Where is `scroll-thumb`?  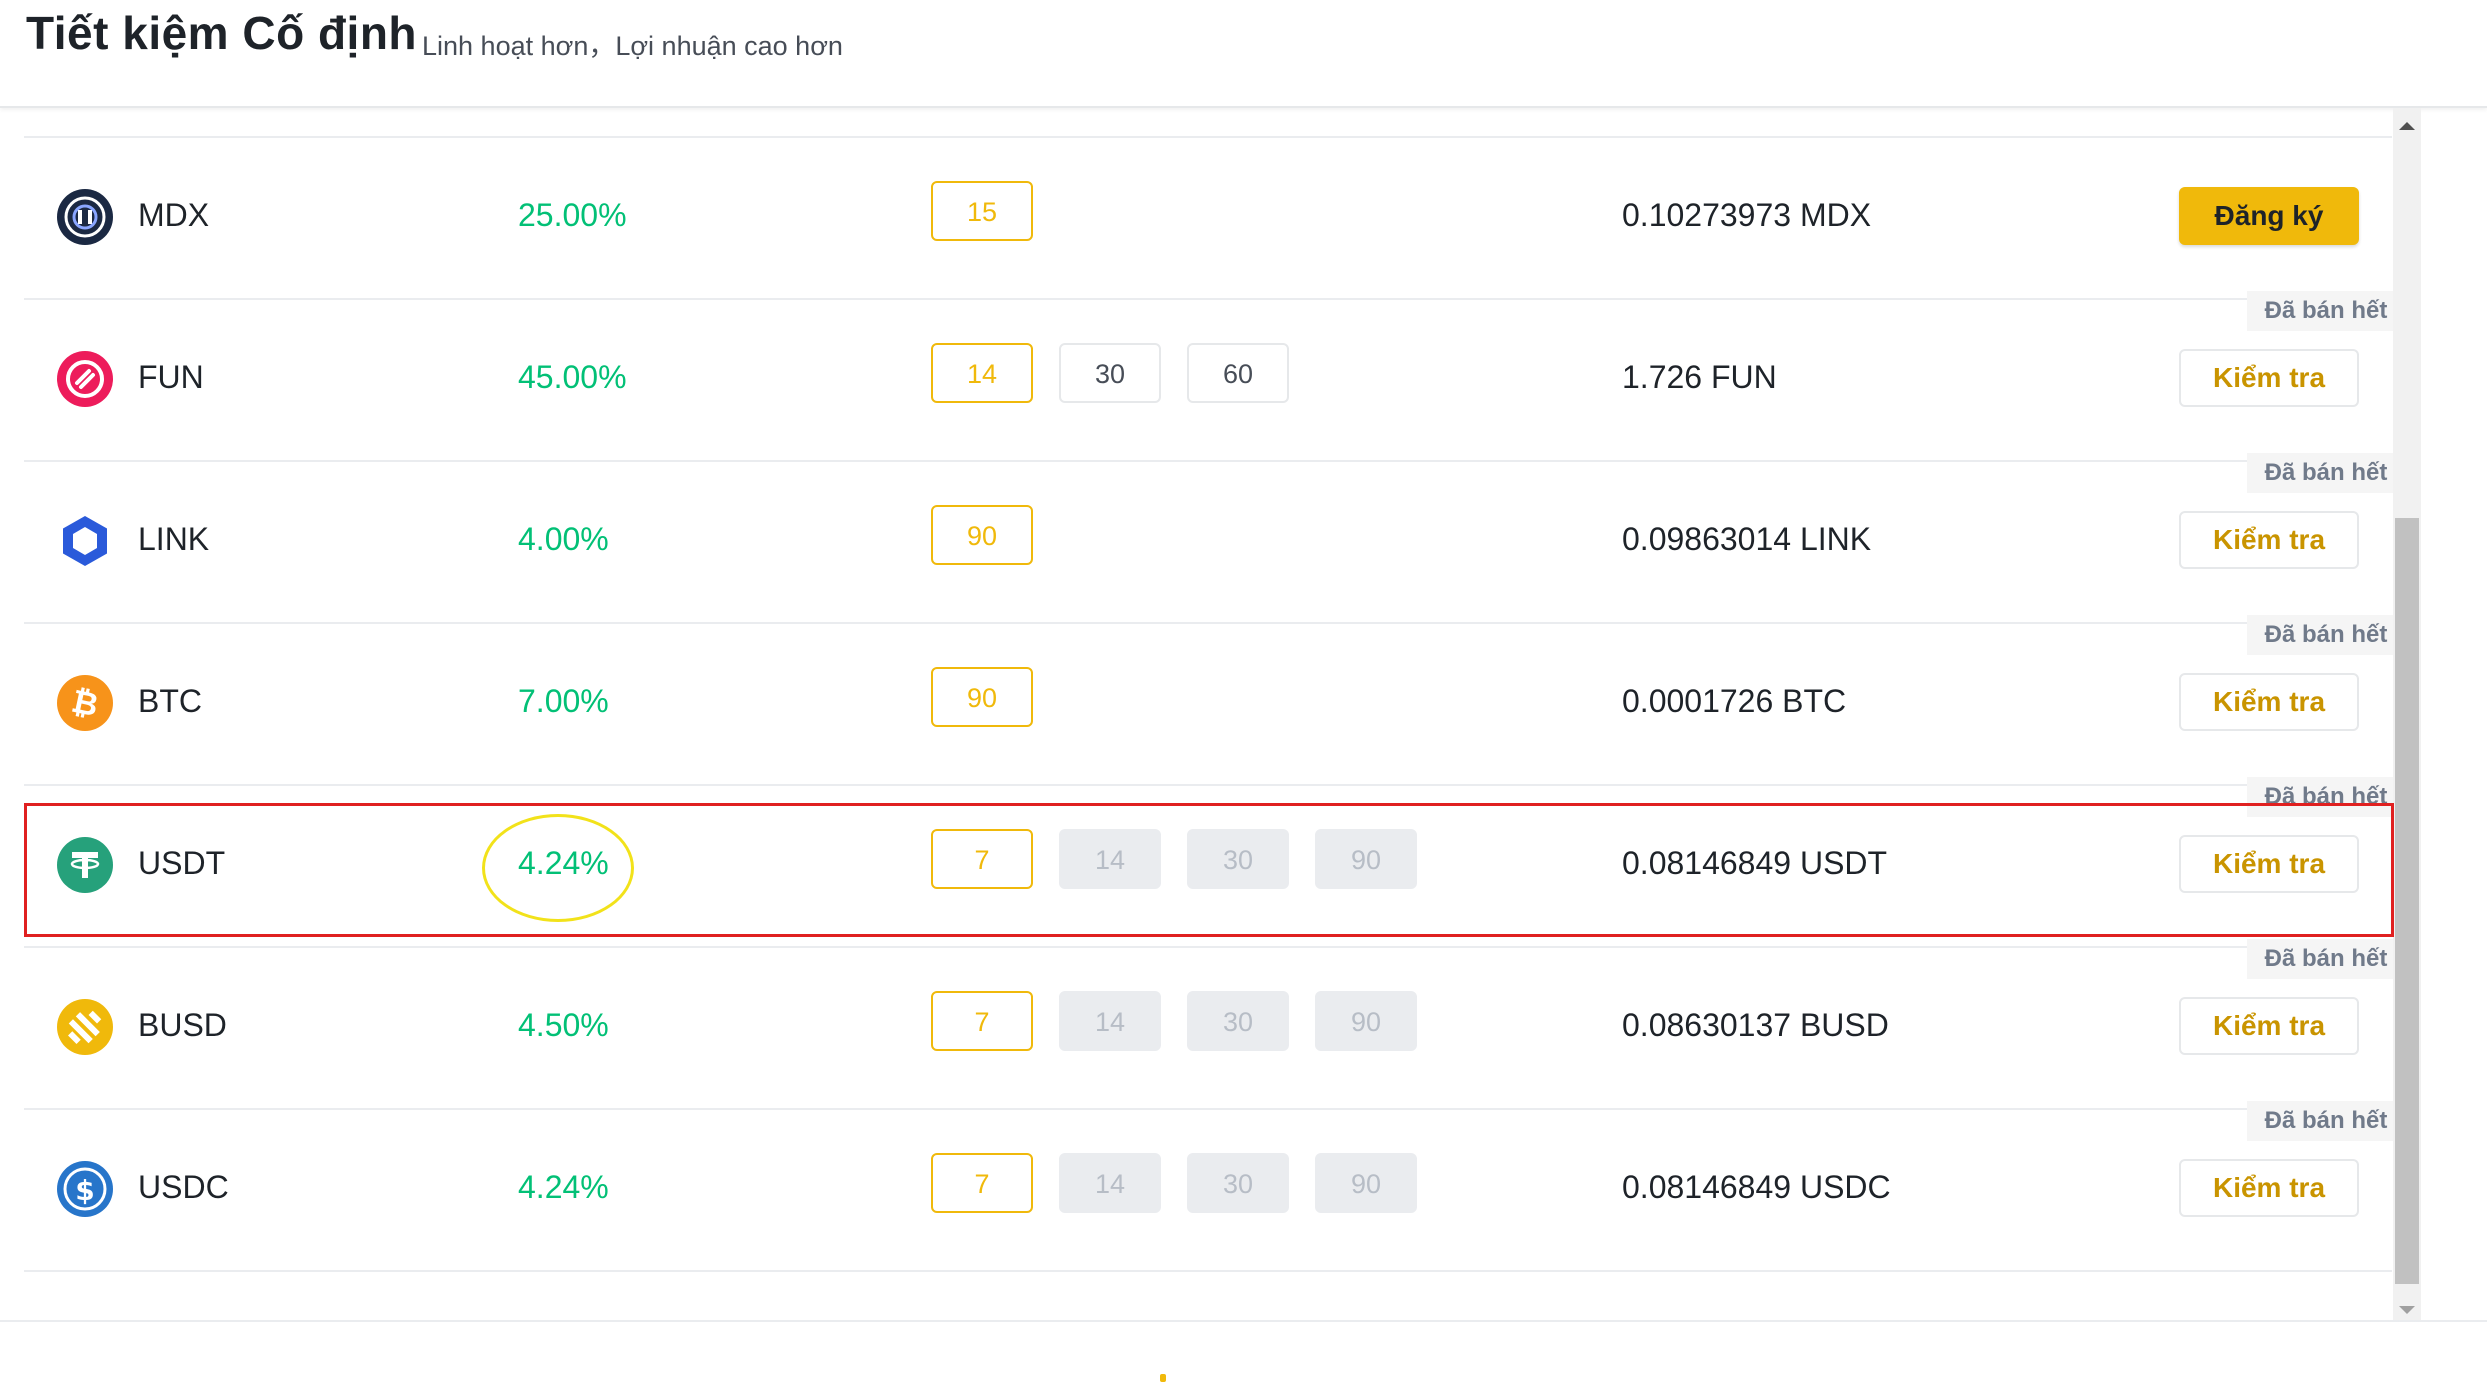
scroll-thumb is located at coordinates (2407, 901).